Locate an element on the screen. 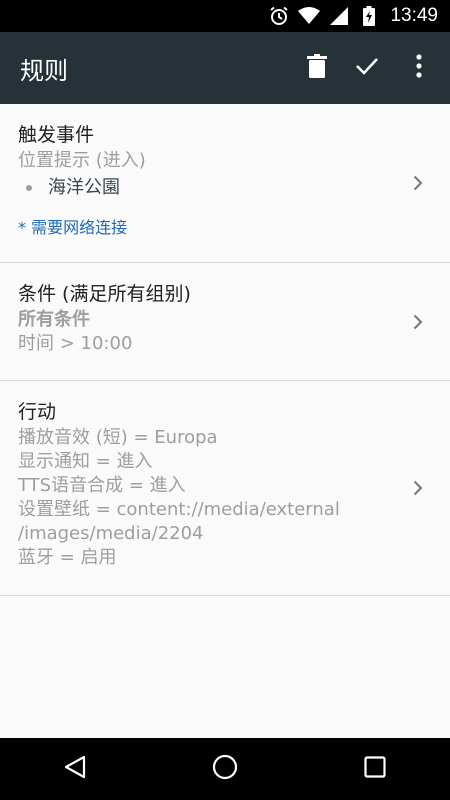  delete-icon is located at coordinates (317, 68).